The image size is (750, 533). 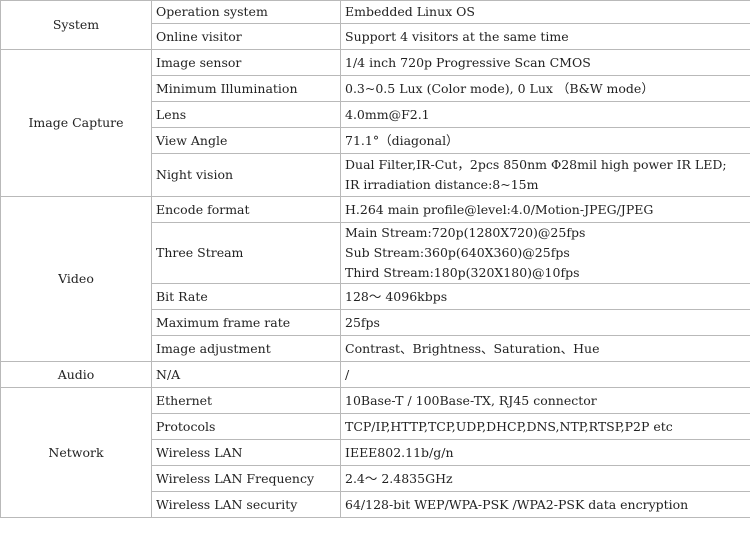 What do you see at coordinates (246, 374) in the screenshot?
I see `item-name-cell: N/A` at bounding box center [246, 374].